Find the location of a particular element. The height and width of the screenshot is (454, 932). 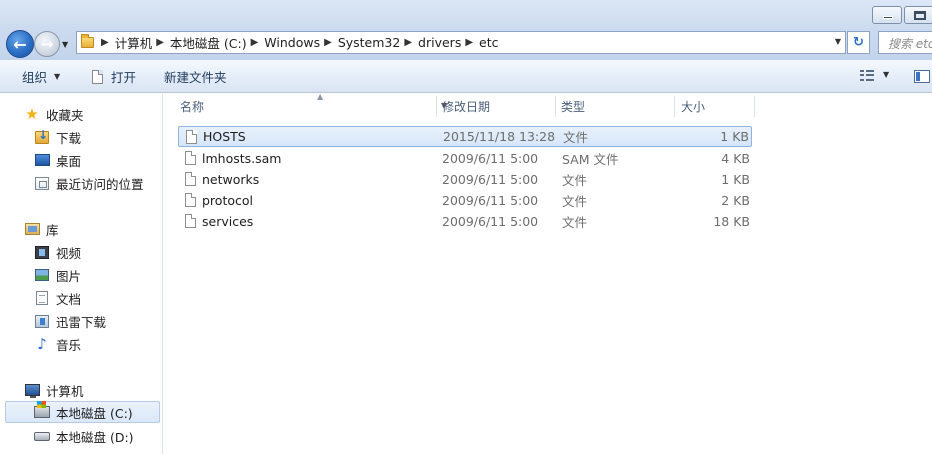

refresh-button: ↻ is located at coordinates (858, 42).